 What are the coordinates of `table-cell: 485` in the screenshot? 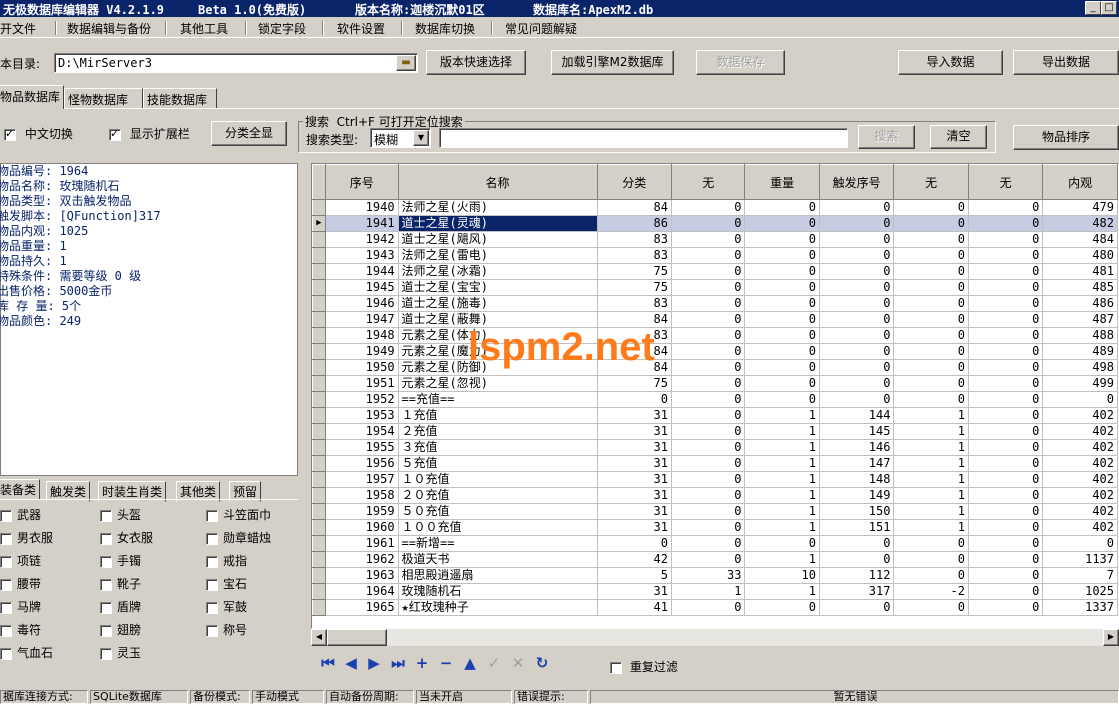 It's located at (1080, 287).